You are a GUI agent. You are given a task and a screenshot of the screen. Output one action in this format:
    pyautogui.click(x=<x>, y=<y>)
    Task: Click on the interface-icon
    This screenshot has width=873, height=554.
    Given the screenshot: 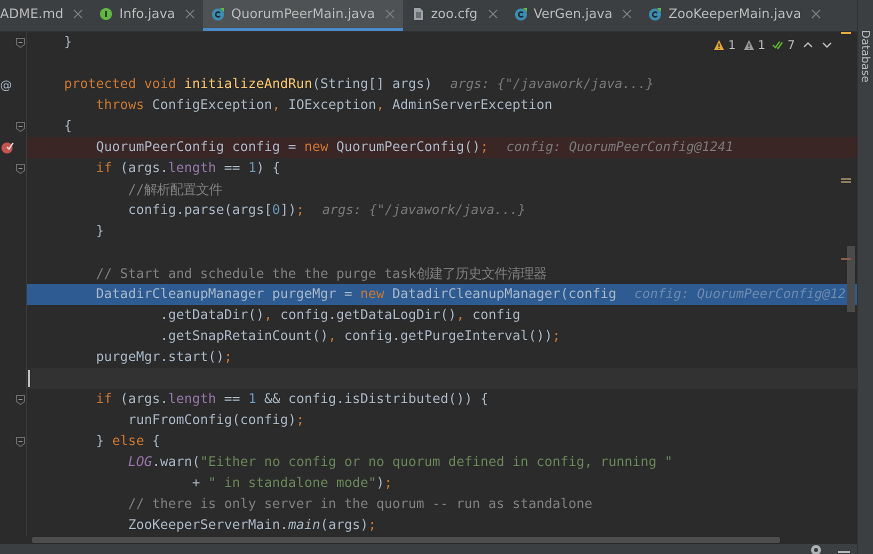 What is the action you would take?
    pyautogui.click(x=106, y=14)
    